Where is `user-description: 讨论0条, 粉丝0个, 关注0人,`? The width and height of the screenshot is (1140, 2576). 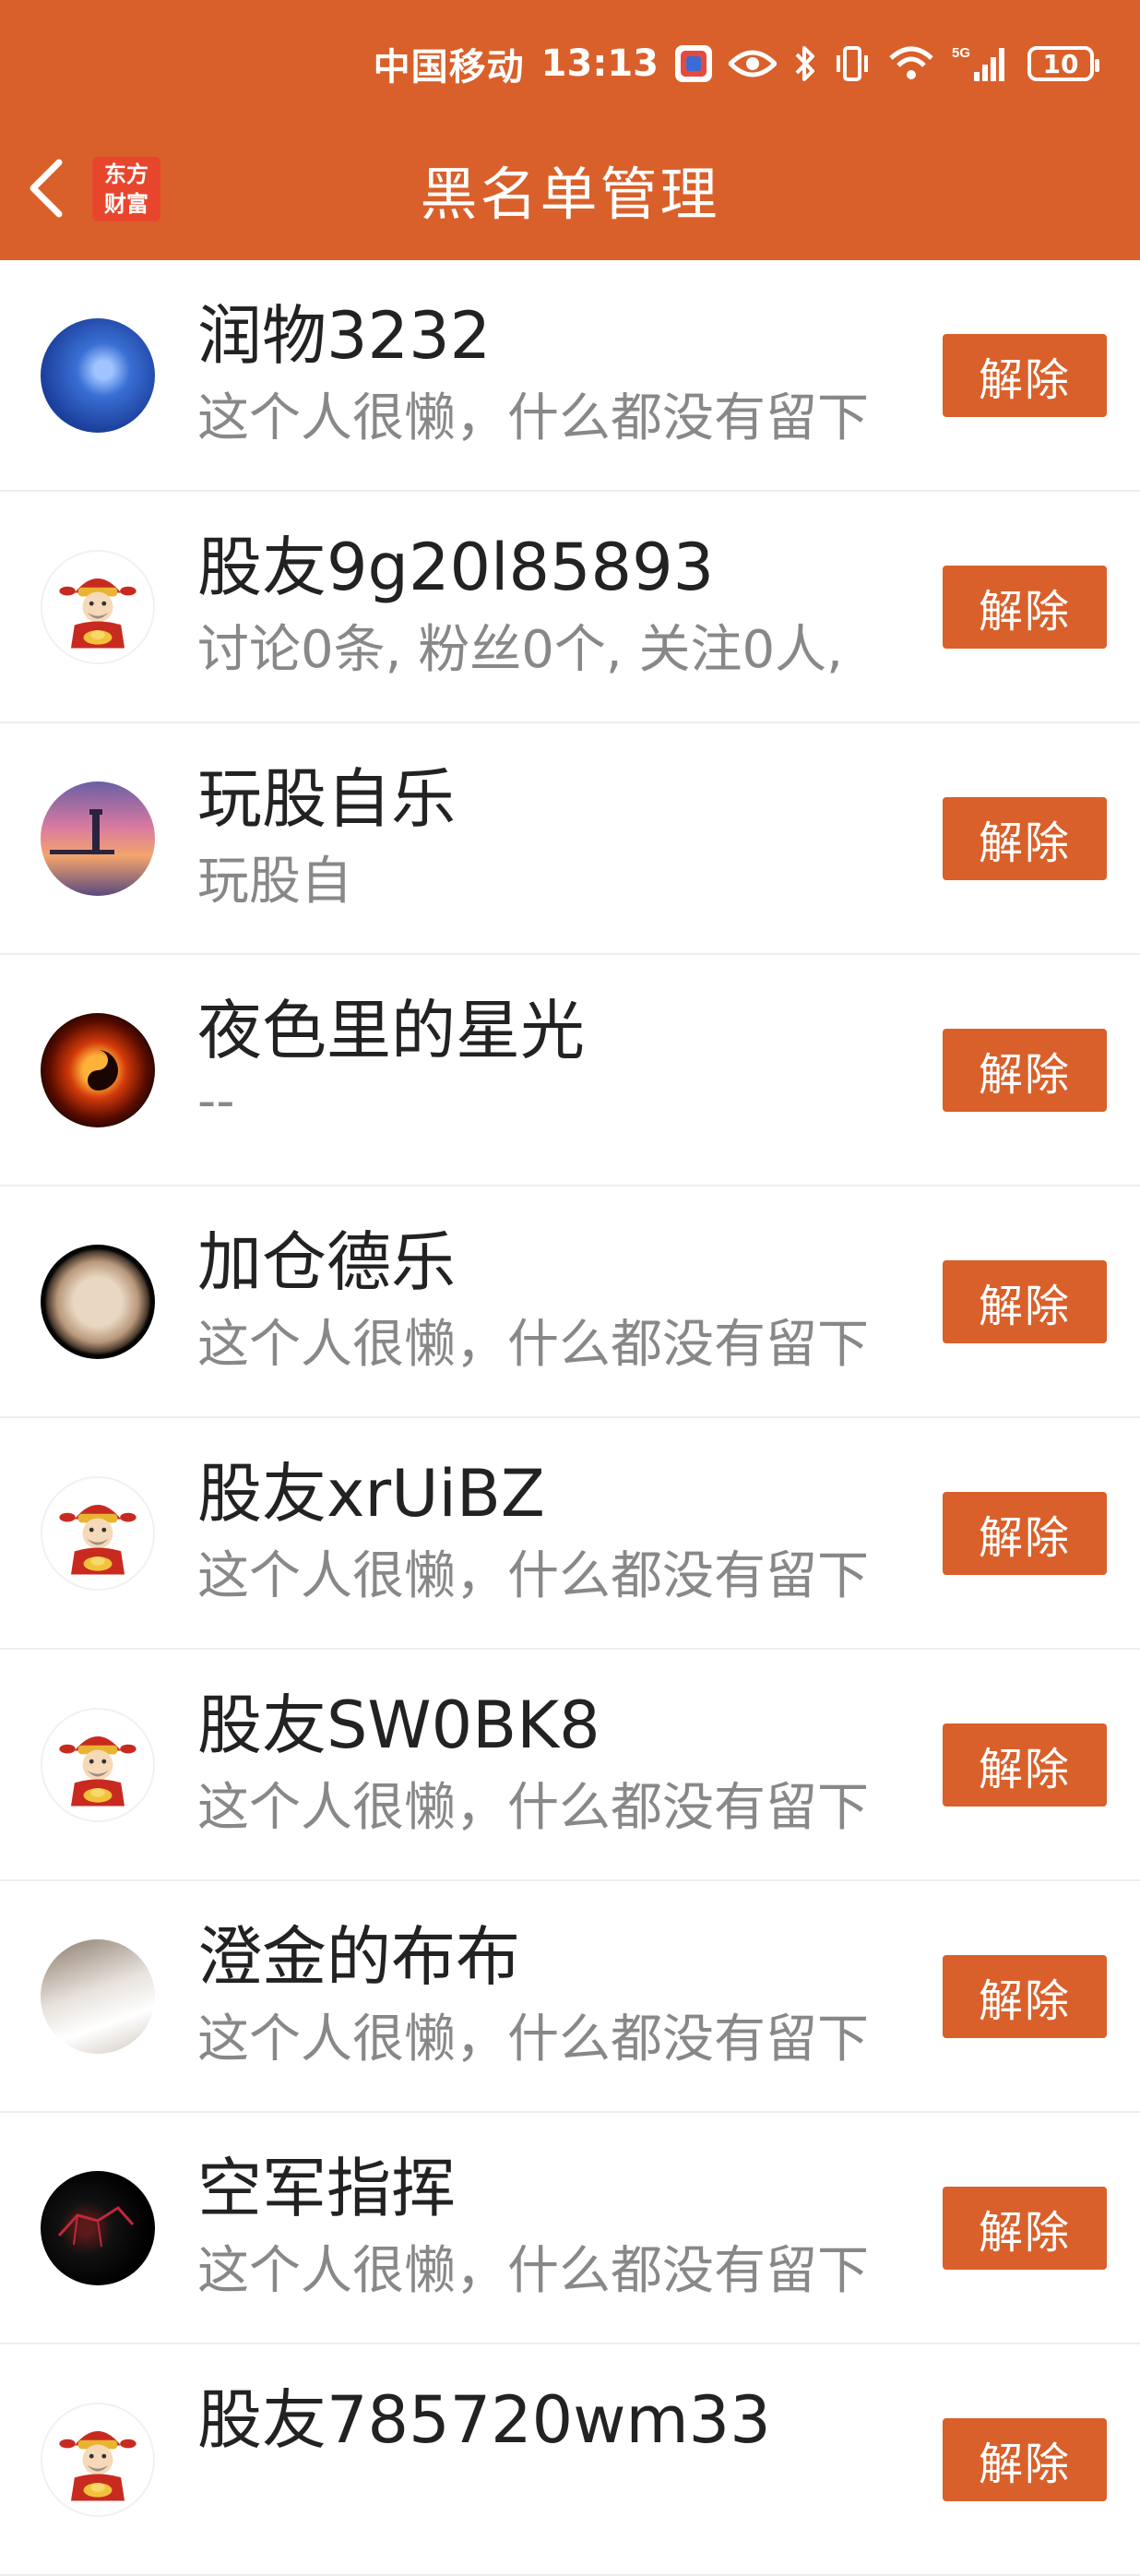
user-description: 讨论0条, 粉丝0个, 关注0人, is located at coordinates (520, 650).